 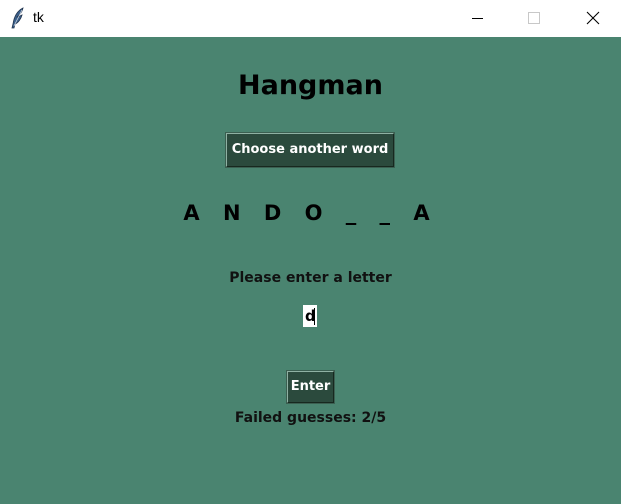 What do you see at coordinates (310, 18) in the screenshot?
I see `title-bar: tk` at bounding box center [310, 18].